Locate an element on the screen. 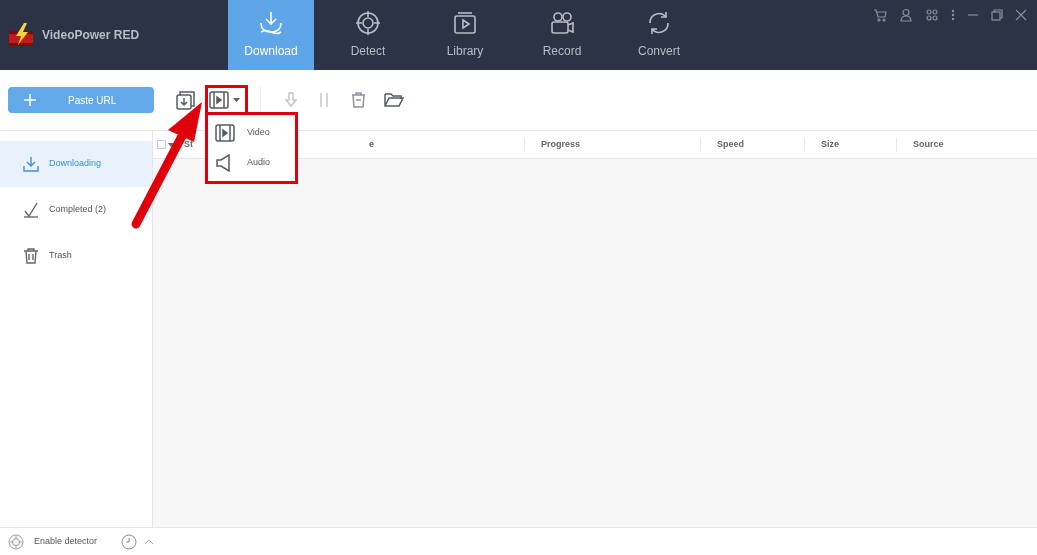 This screenshot has width=1037, height=555. command-icon is located at coordinates (932, 15).